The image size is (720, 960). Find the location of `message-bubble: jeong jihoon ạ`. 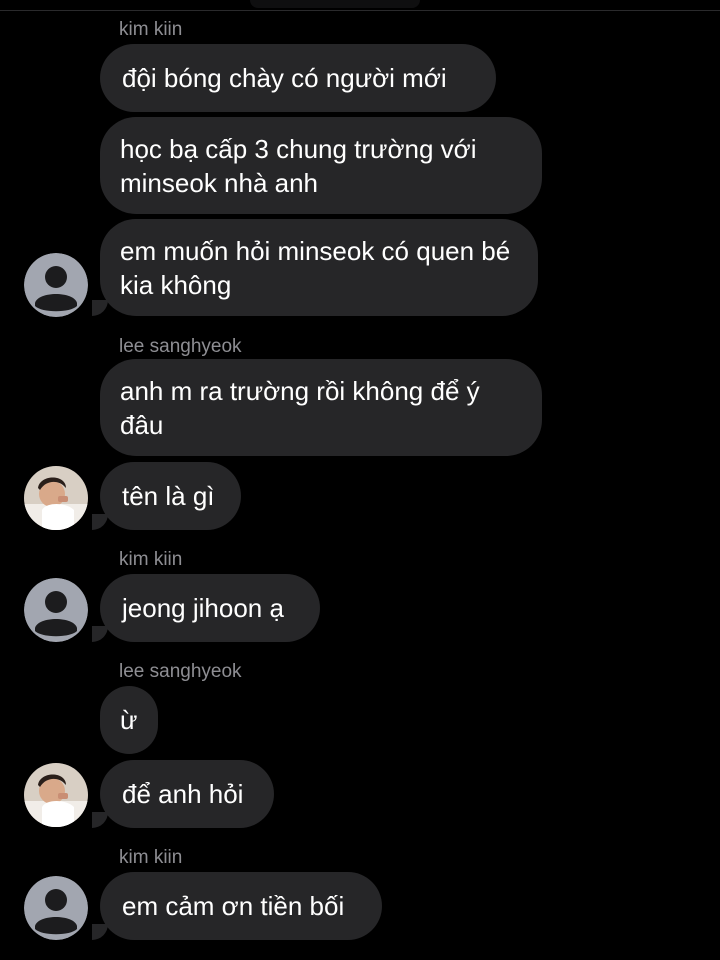

message-bubble: jeong jihoon ạ is located at coordinates (210, 608).